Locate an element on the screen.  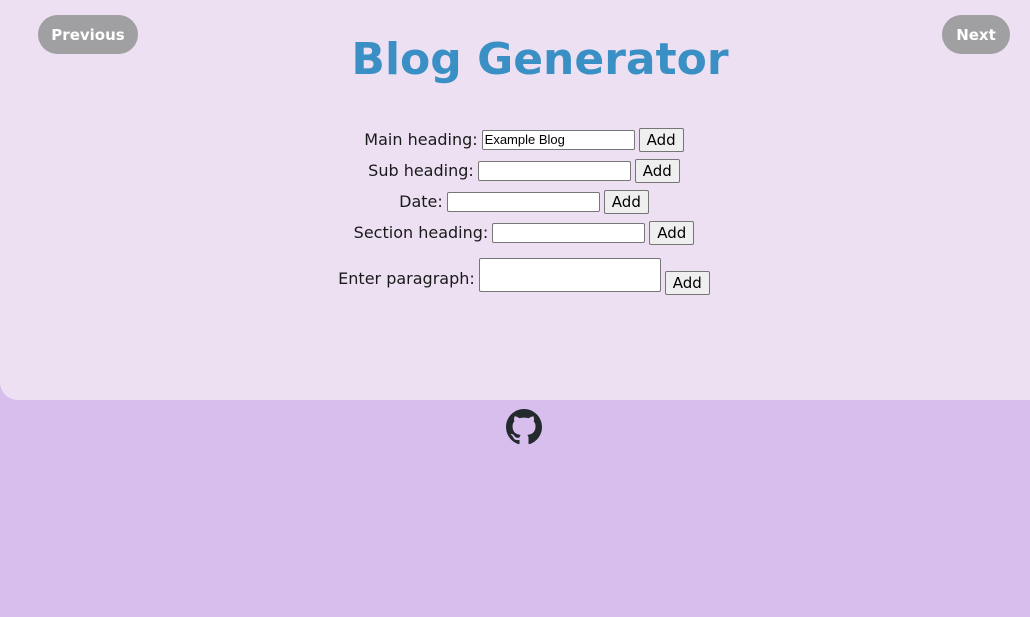
paragraph-row: Enter paragraph: Add is located at coordinates (515, 271).